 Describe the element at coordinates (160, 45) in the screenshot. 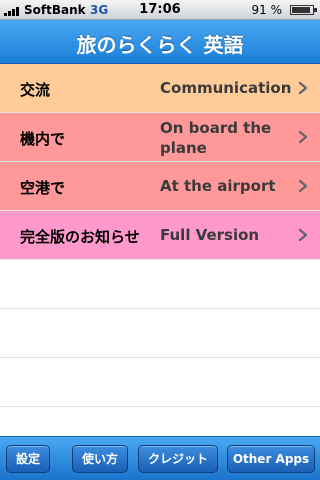

I see `page-title: 旅のらくらく 英語` at that location.